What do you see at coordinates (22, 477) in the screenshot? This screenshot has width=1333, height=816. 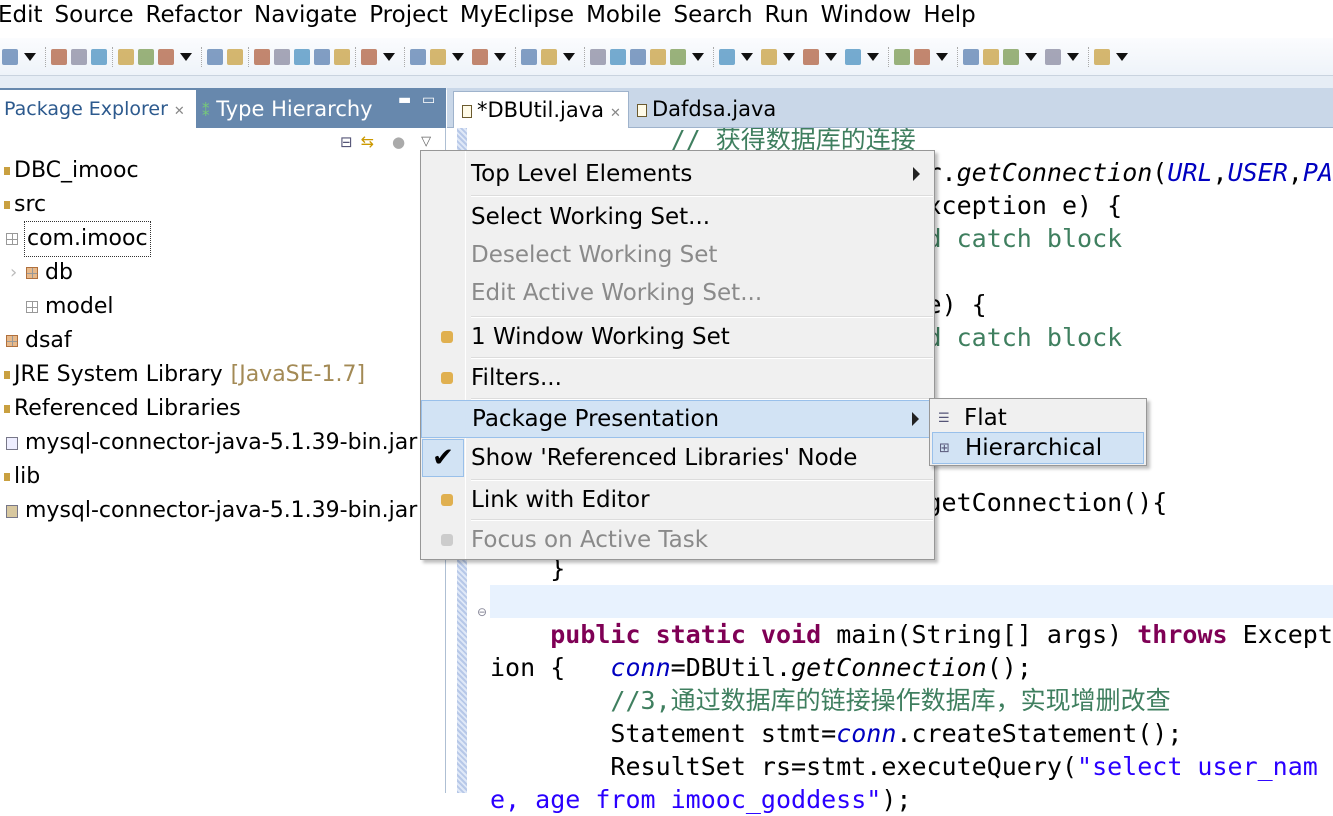 I see `tree-item: lib` at bounding box center [22, 477].